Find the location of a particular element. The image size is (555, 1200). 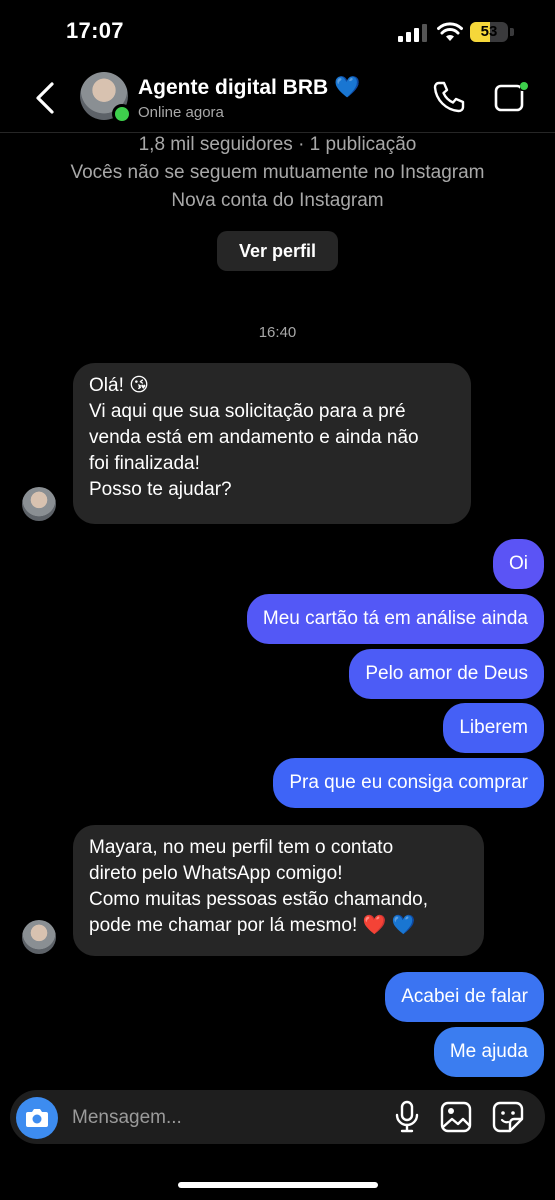

presence-status: Online agora is located at coordinates (181, 112).